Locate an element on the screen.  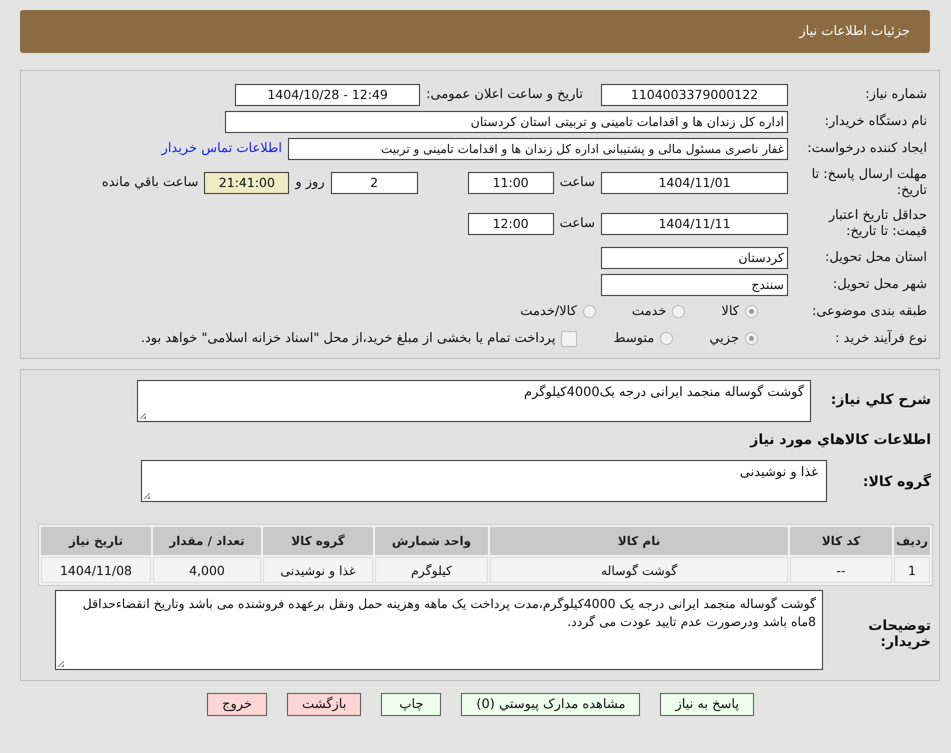
field-label: نوع فرآیند خرید : is located at coordinates (881, 338).